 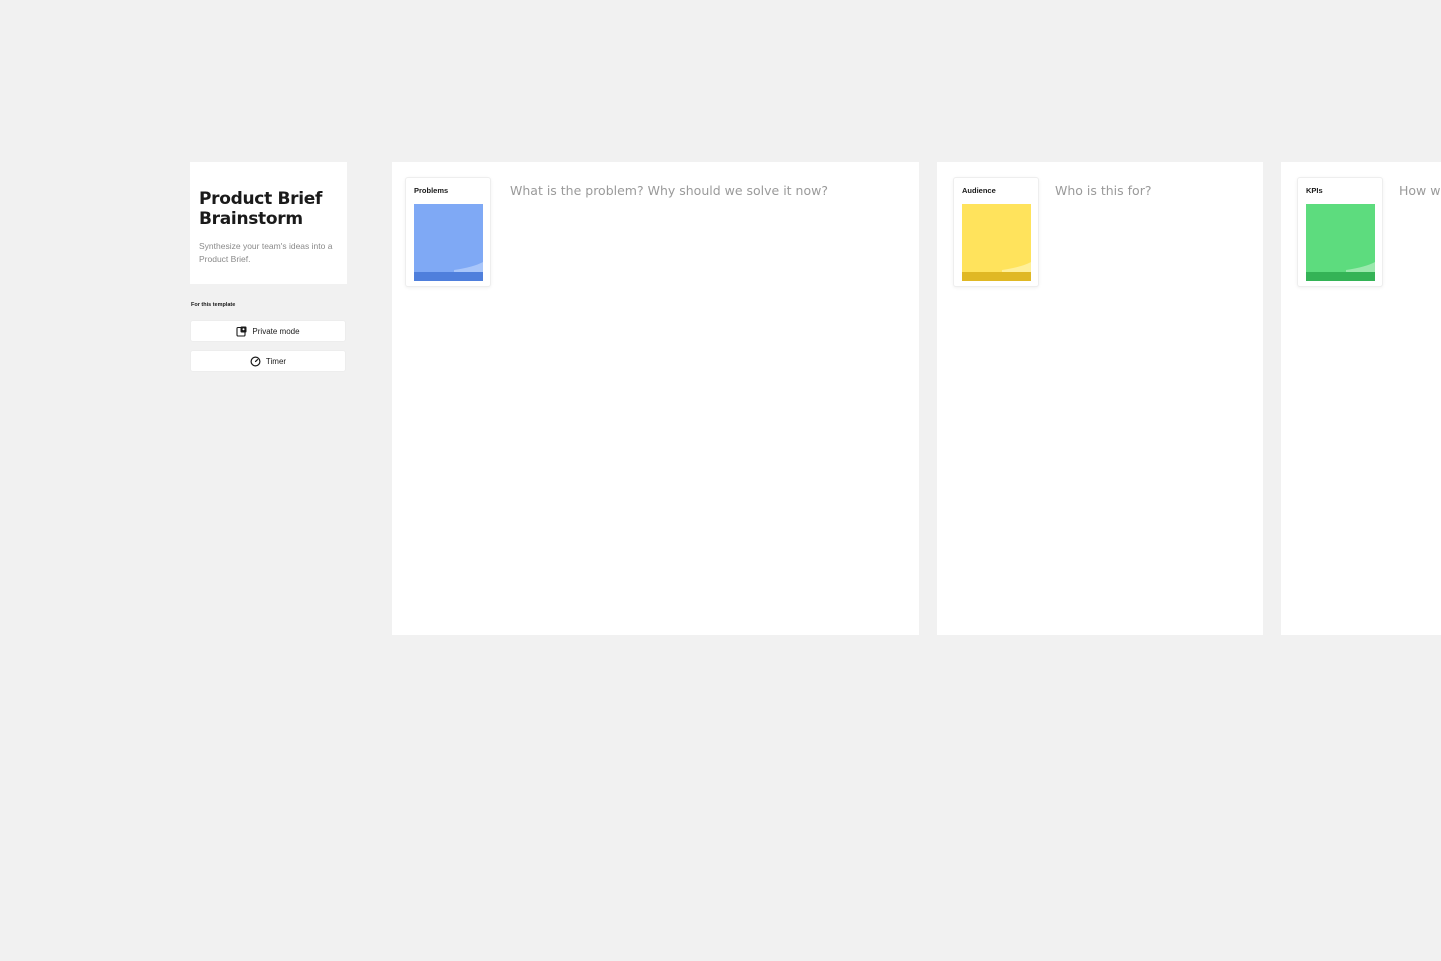 I want to click on sticky-note-card: KPIs, so click(x=1340, y=232).